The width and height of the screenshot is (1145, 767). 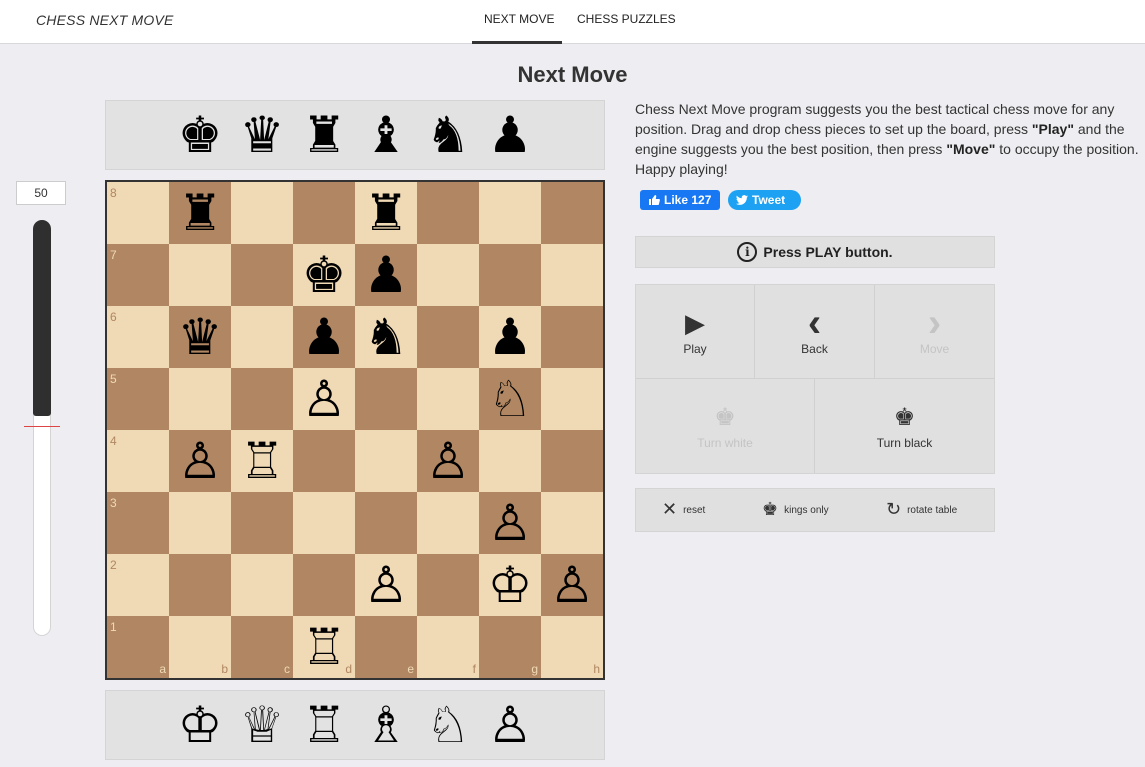 What do you see at coordinates (262, 647) in the screenshot?
I see `square-c1: c` at bounding box center [262, 647].